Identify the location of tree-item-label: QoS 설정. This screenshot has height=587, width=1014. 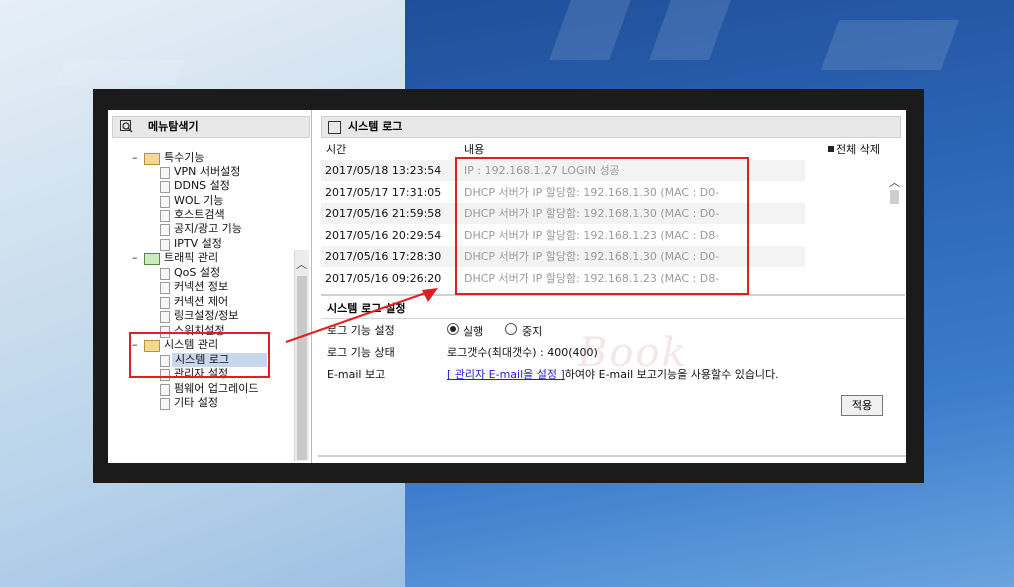
(197, 272).